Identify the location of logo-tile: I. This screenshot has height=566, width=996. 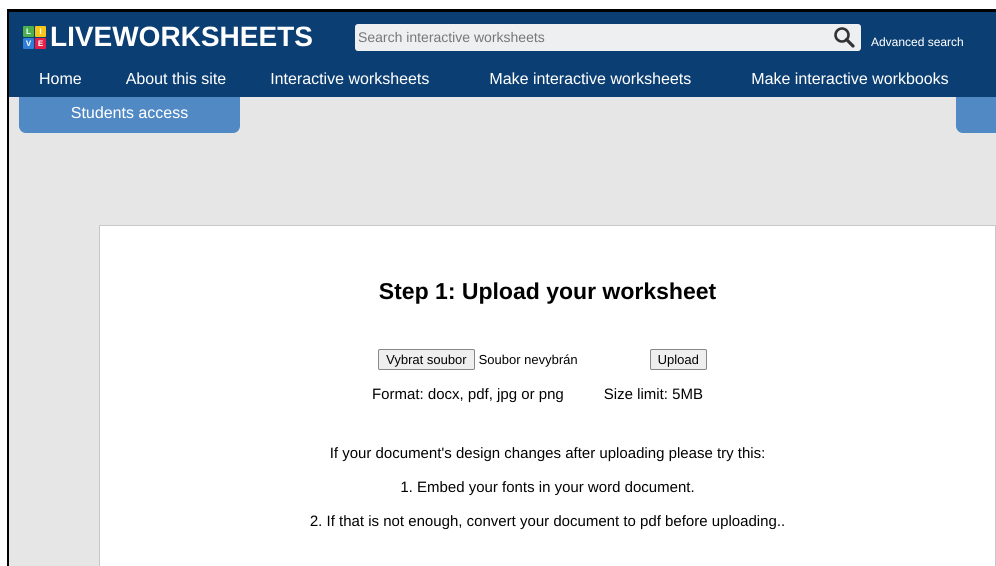
(40, 31).